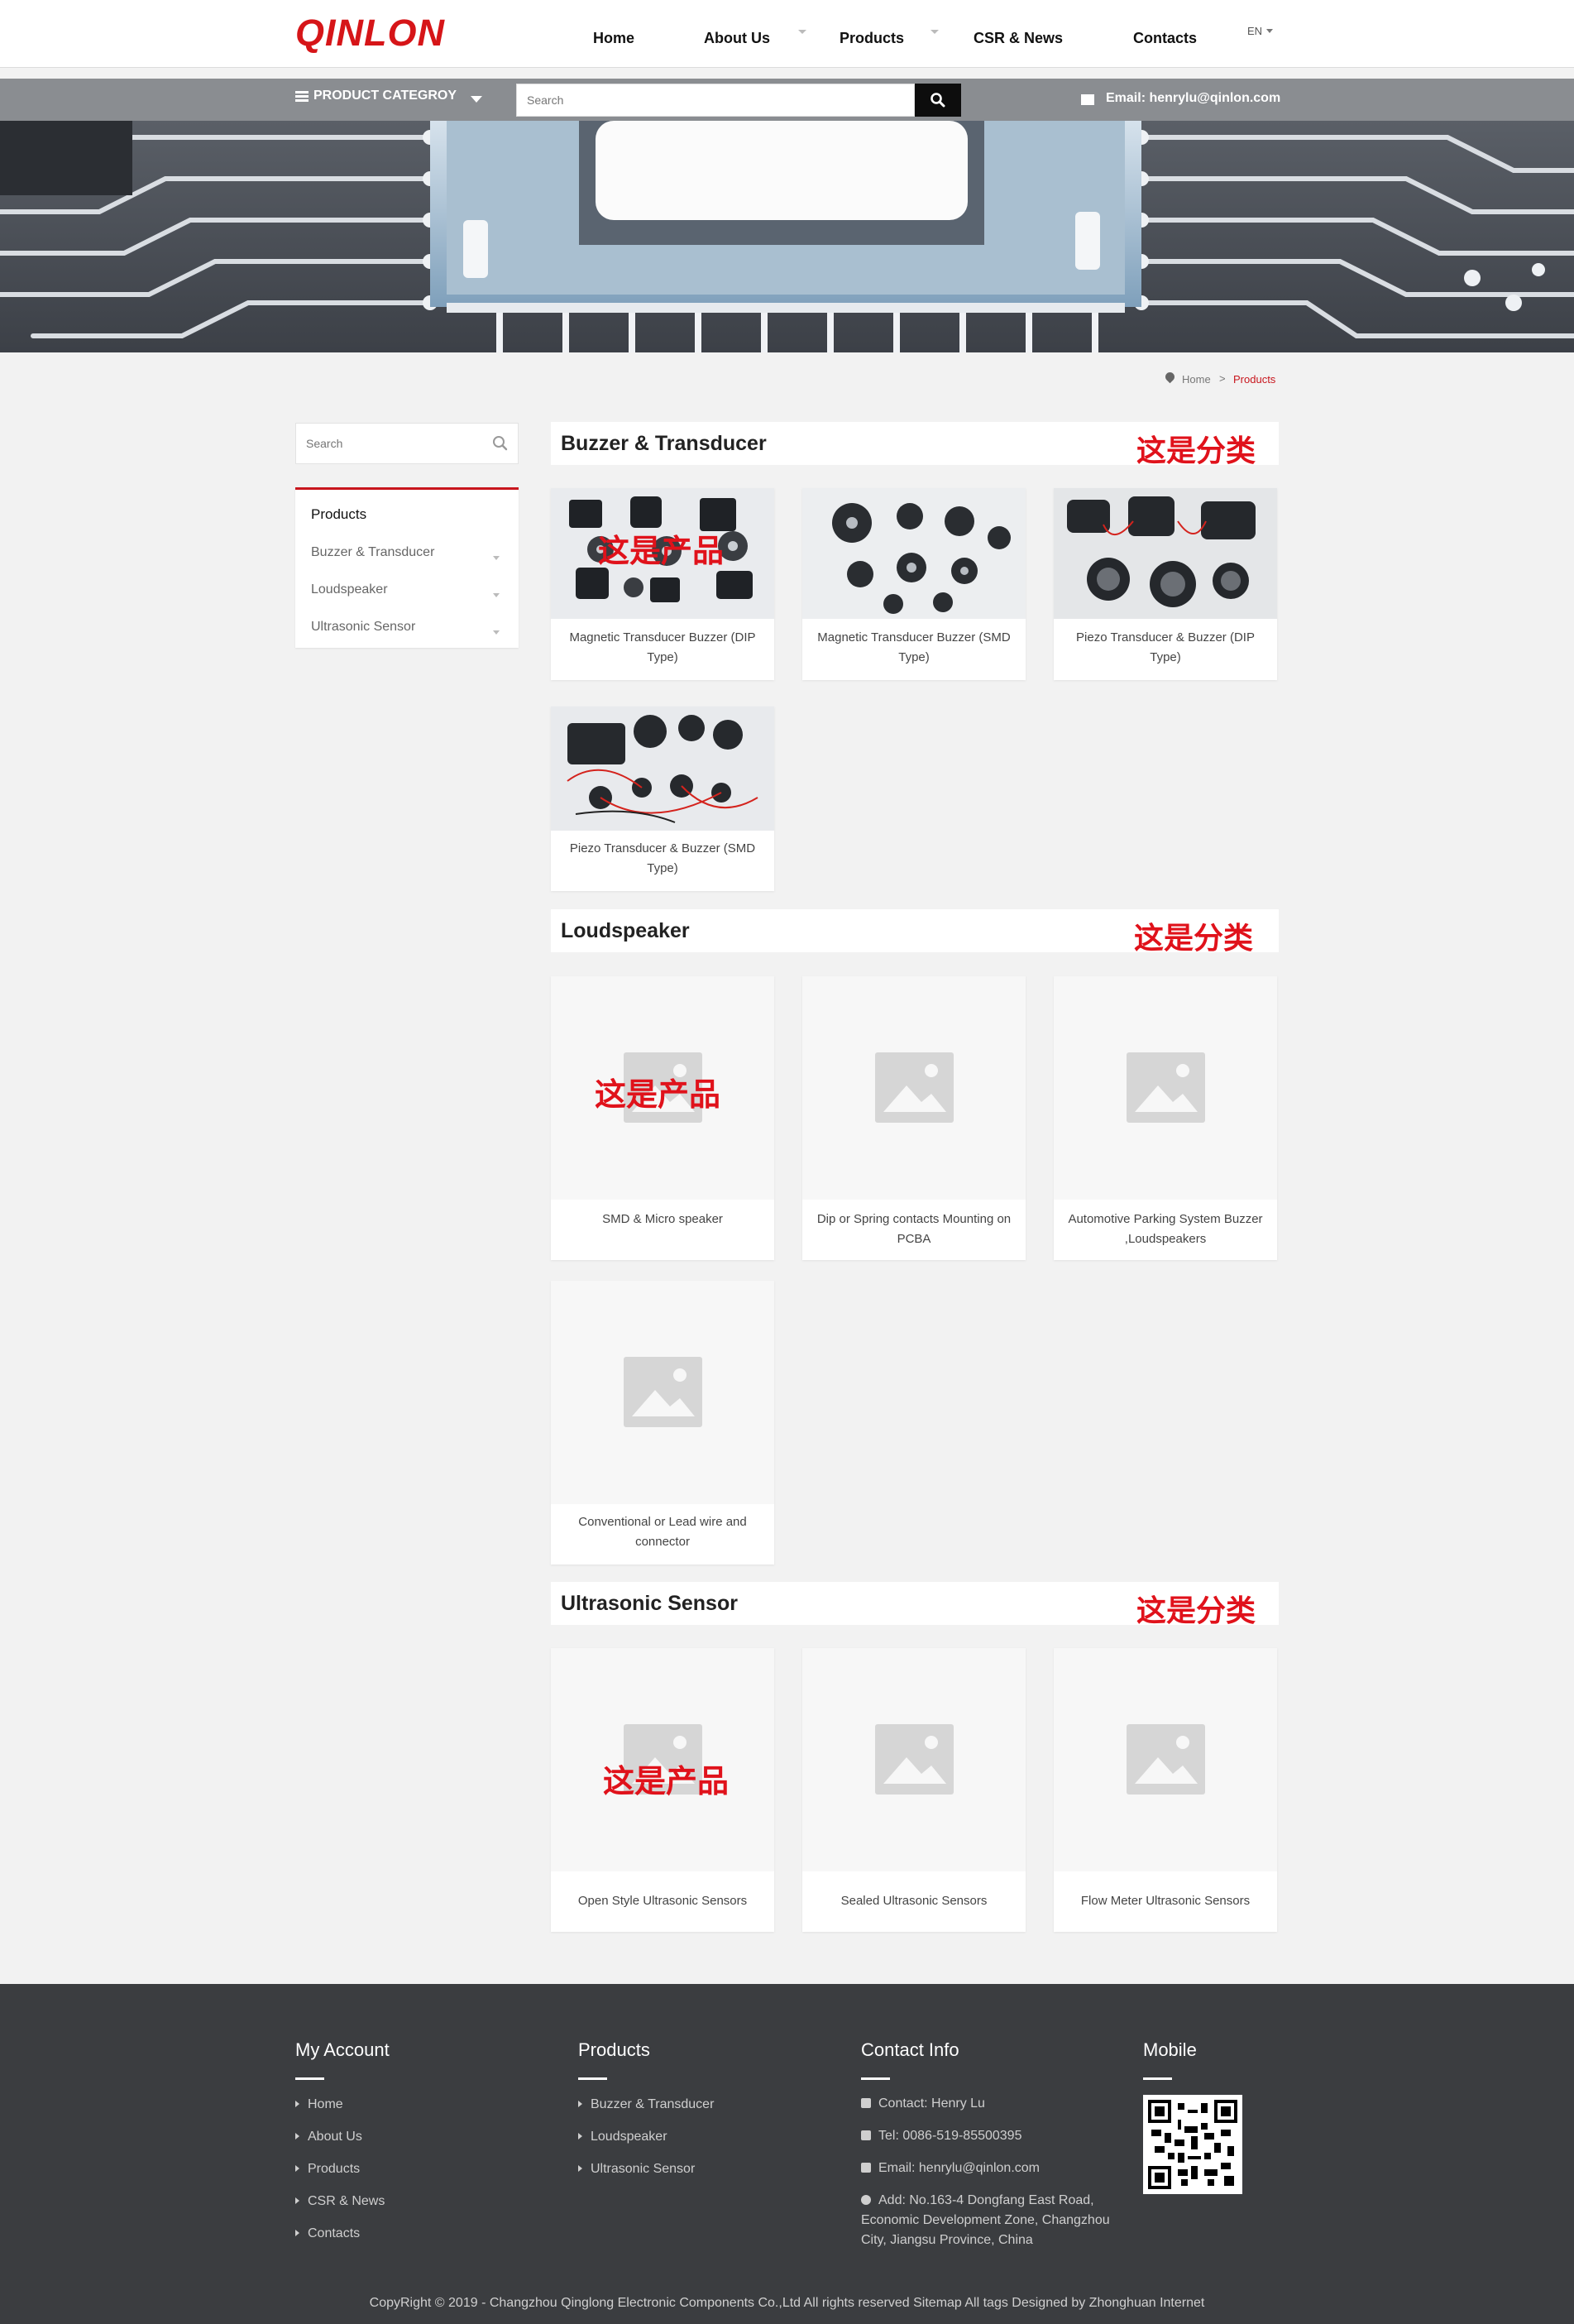 The width and height of the screenshot is (1574, 2324). I want to click on footer-link-products: Products, so click(327, 2169).